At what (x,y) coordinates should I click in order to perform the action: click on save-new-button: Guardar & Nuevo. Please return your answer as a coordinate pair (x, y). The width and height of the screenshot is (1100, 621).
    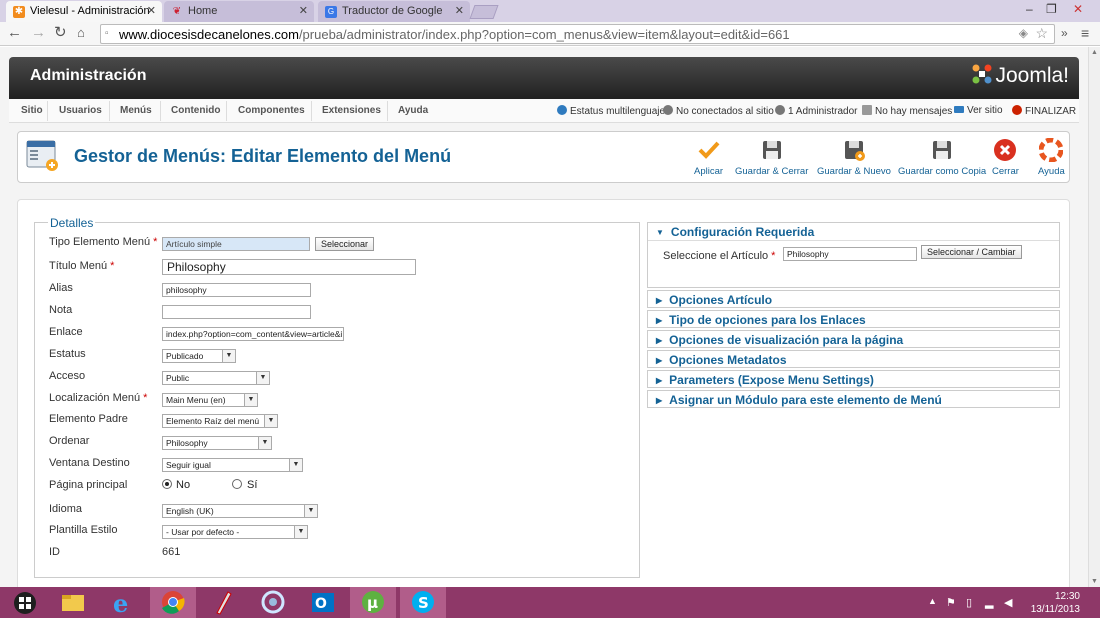
    Looking at the image, I should click on (854, 157).